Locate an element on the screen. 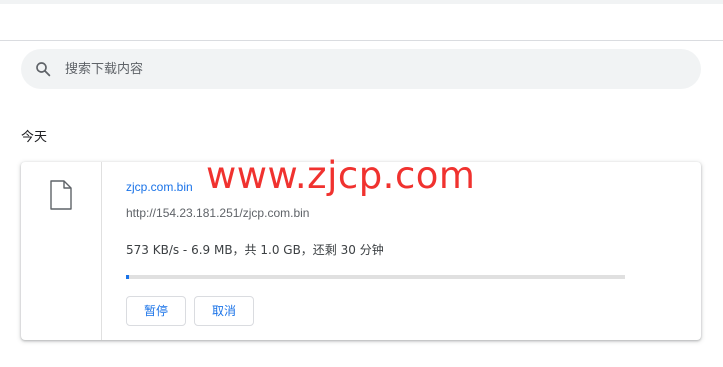 This screenshot has width=723, height=367. date-heading: 今天 is located at coordinates (34, 137).